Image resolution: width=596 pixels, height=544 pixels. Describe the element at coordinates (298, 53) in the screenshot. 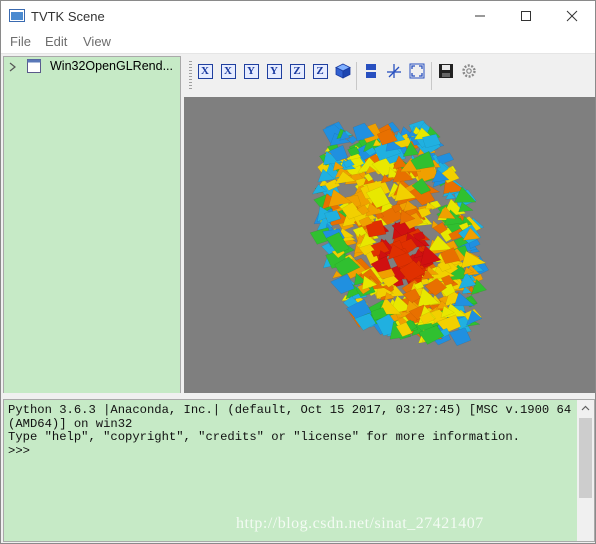

I see `menu-separator` at that location.